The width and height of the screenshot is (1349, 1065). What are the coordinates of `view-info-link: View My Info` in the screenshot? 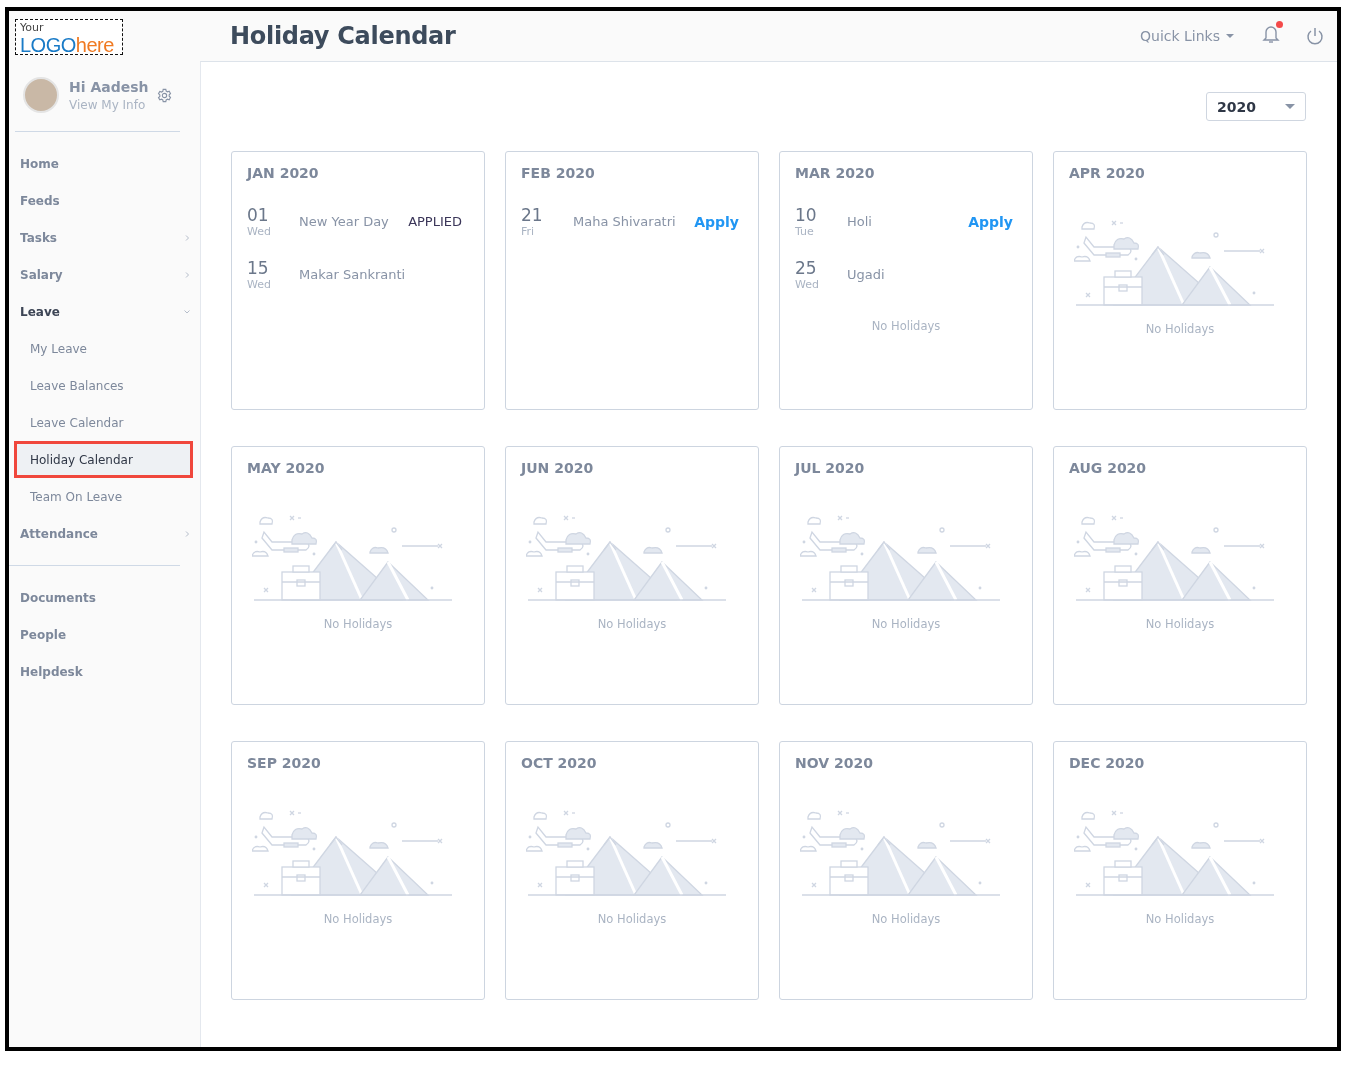 It's located at (107, 104).